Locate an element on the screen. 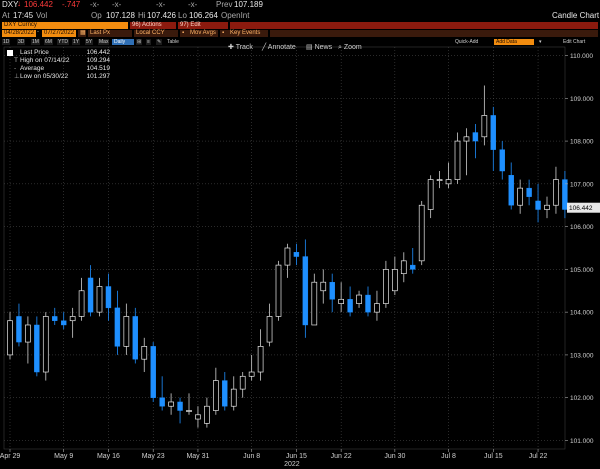  zoom-label: Zoom is located at coordinates (352, 47).